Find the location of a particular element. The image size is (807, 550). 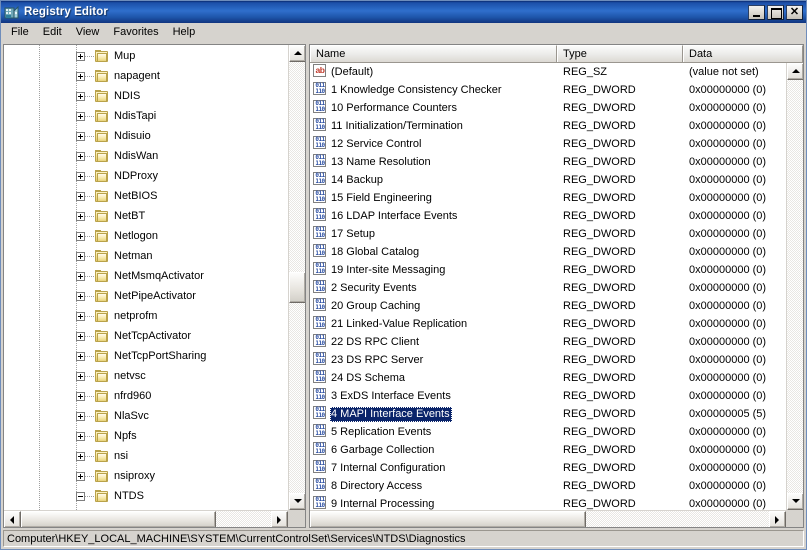

tree-item-netman: Netman is located at coordinates (146, 256).